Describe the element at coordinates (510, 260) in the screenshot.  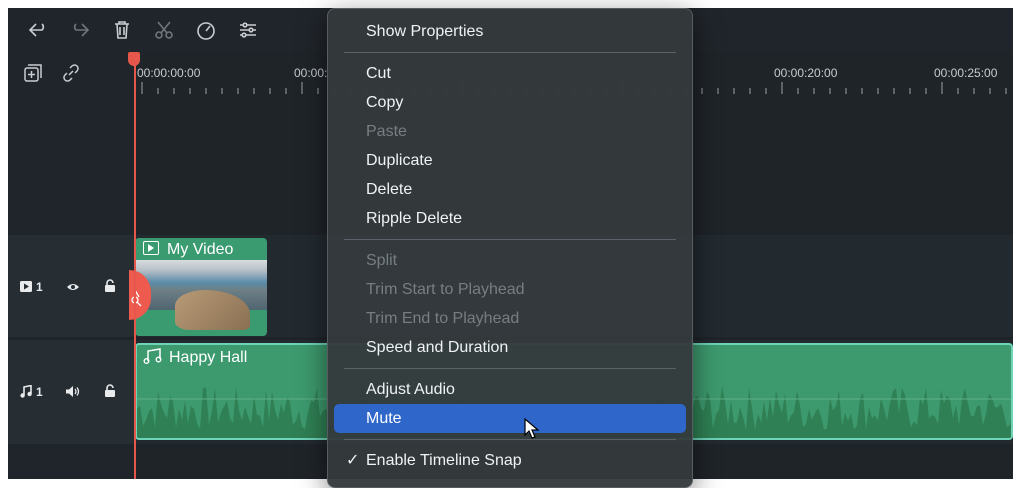
I see `menu-item-split: Split` at that location.